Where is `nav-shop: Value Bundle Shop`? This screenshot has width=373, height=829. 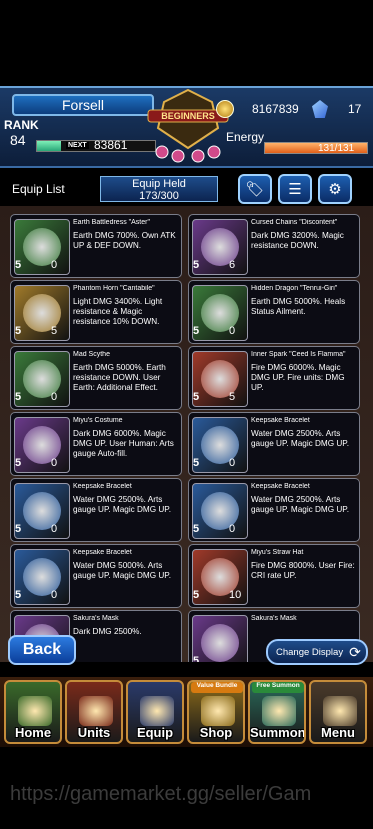
nav-shop: Value Bundle Shop is located at coordinates (216, 712).